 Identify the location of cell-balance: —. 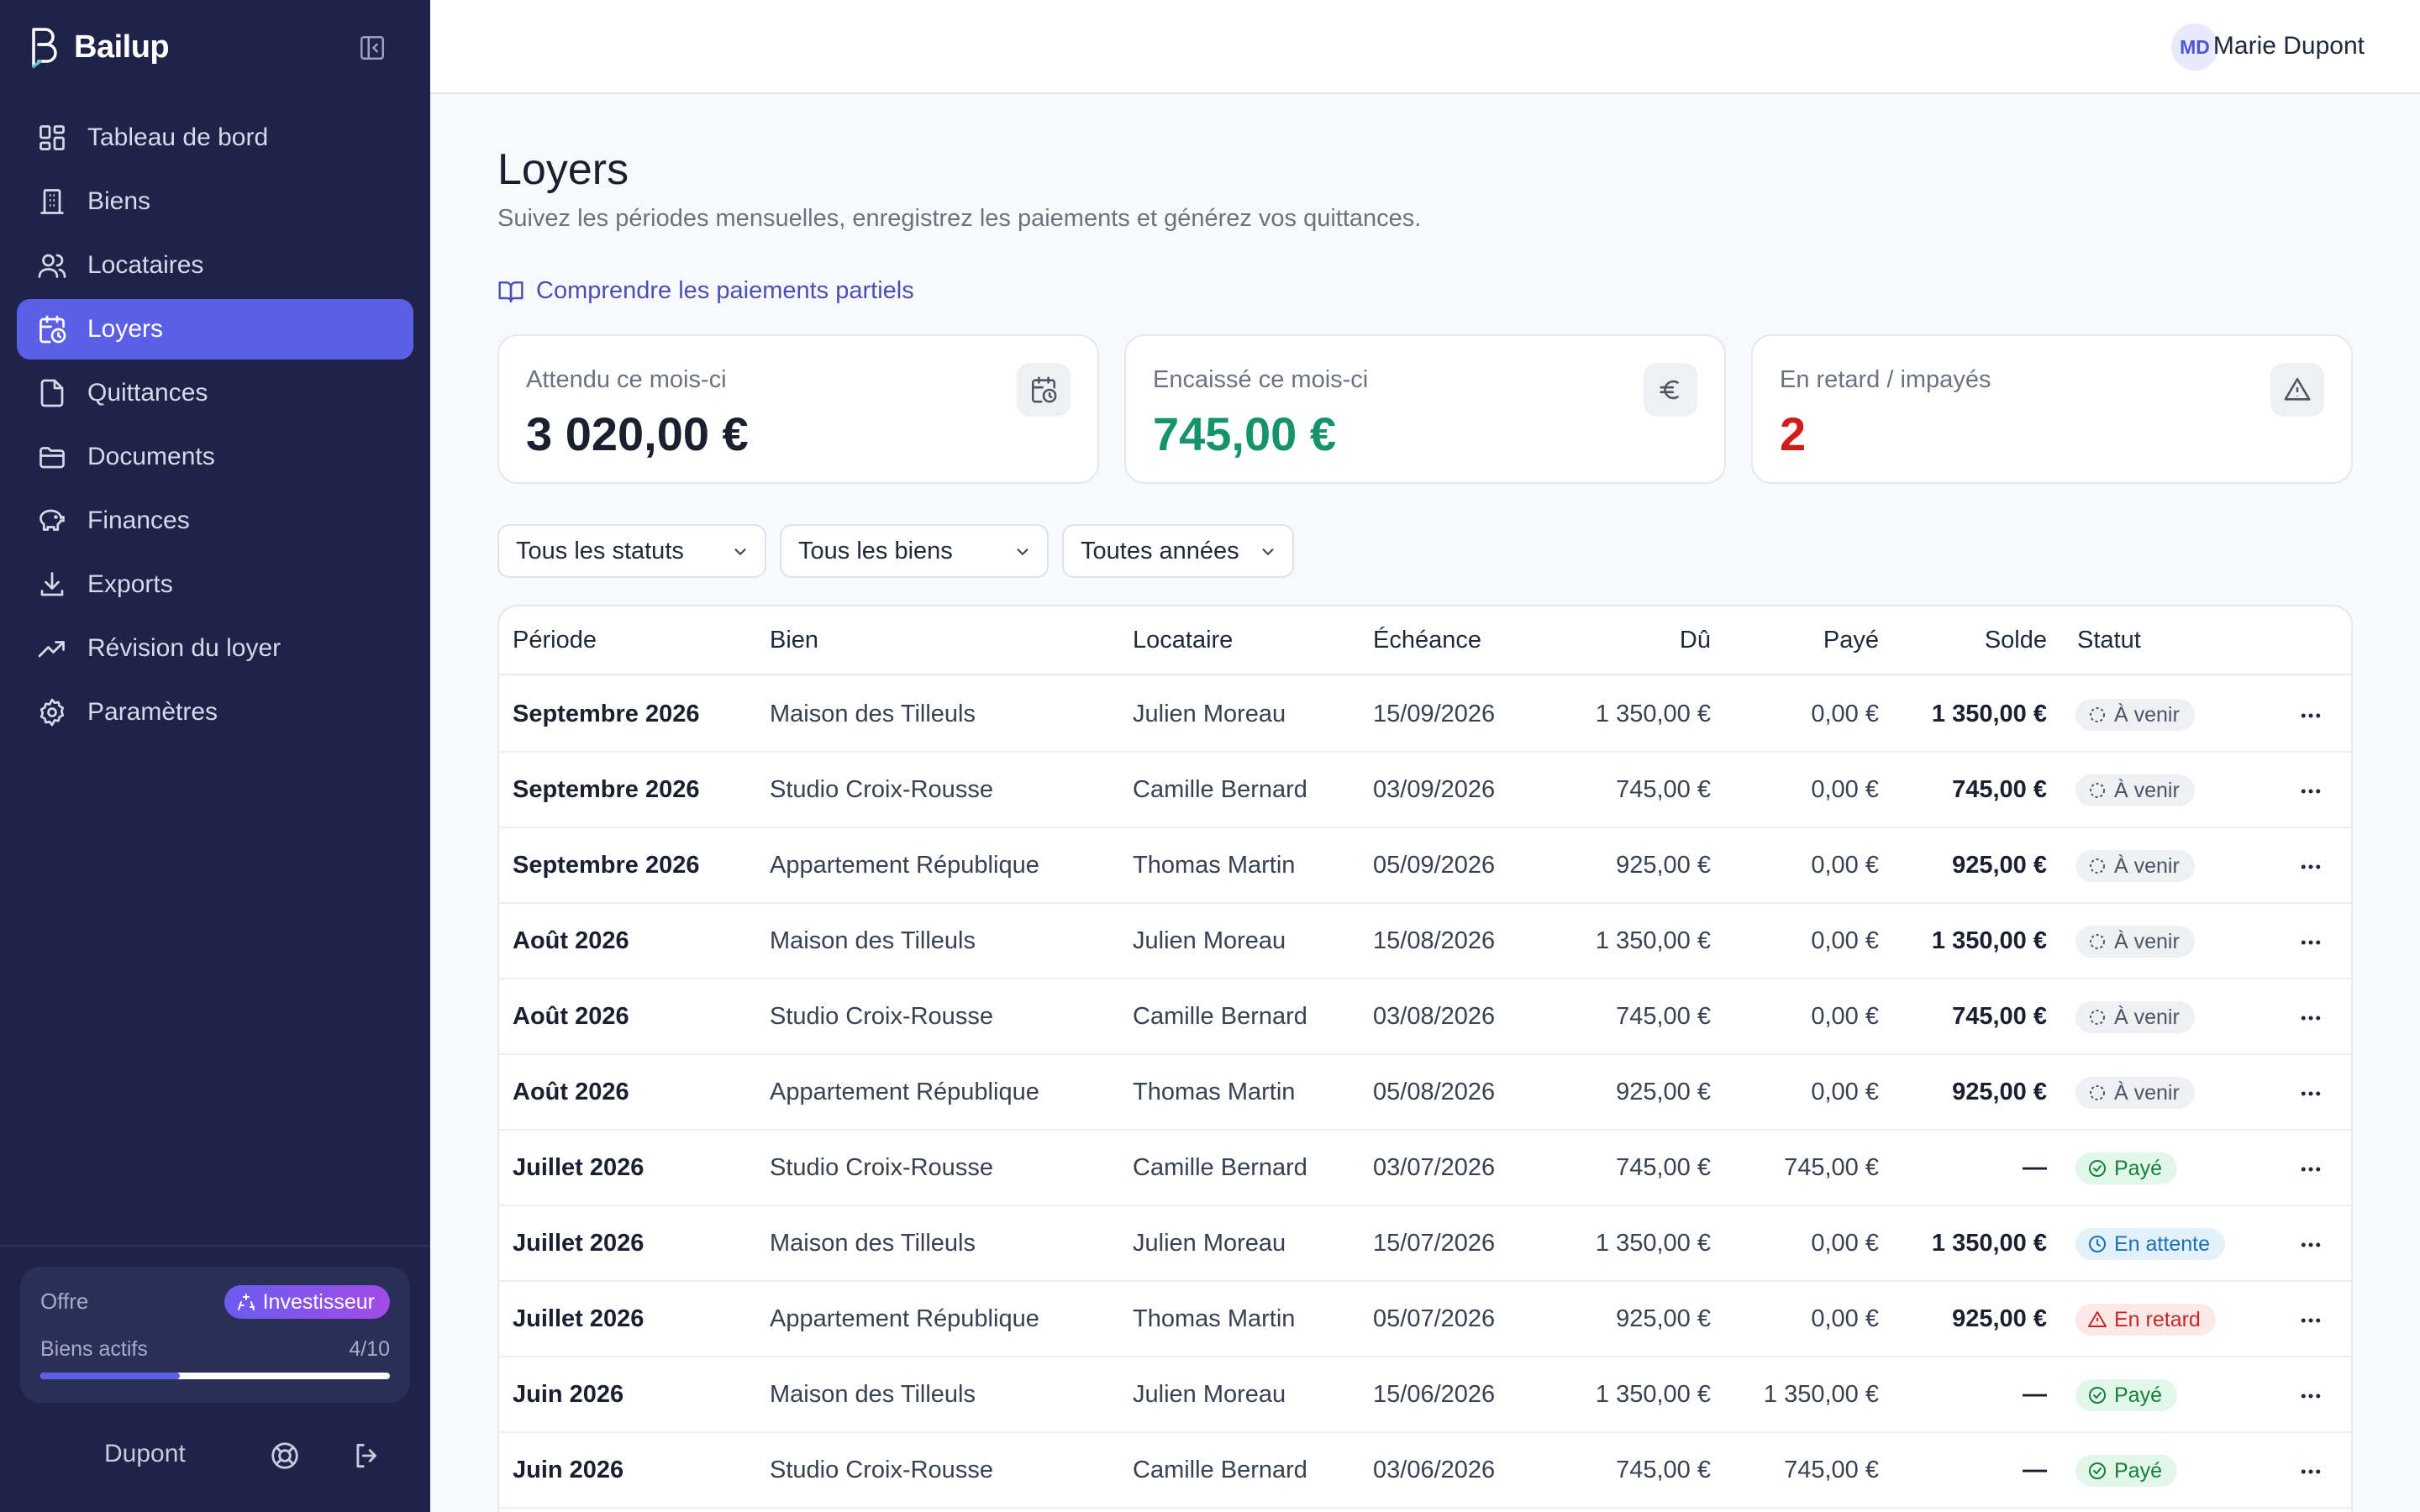
(2035, 1394).